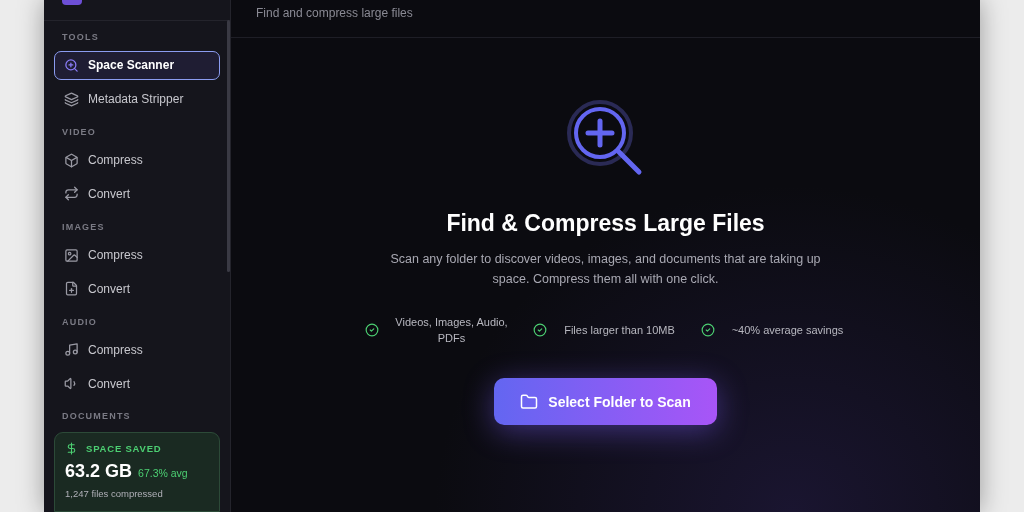  What do you see at coordinates (83, 227) in the screenshot?
I see `section-label: IMAGES` at bounding box center [83, 227].